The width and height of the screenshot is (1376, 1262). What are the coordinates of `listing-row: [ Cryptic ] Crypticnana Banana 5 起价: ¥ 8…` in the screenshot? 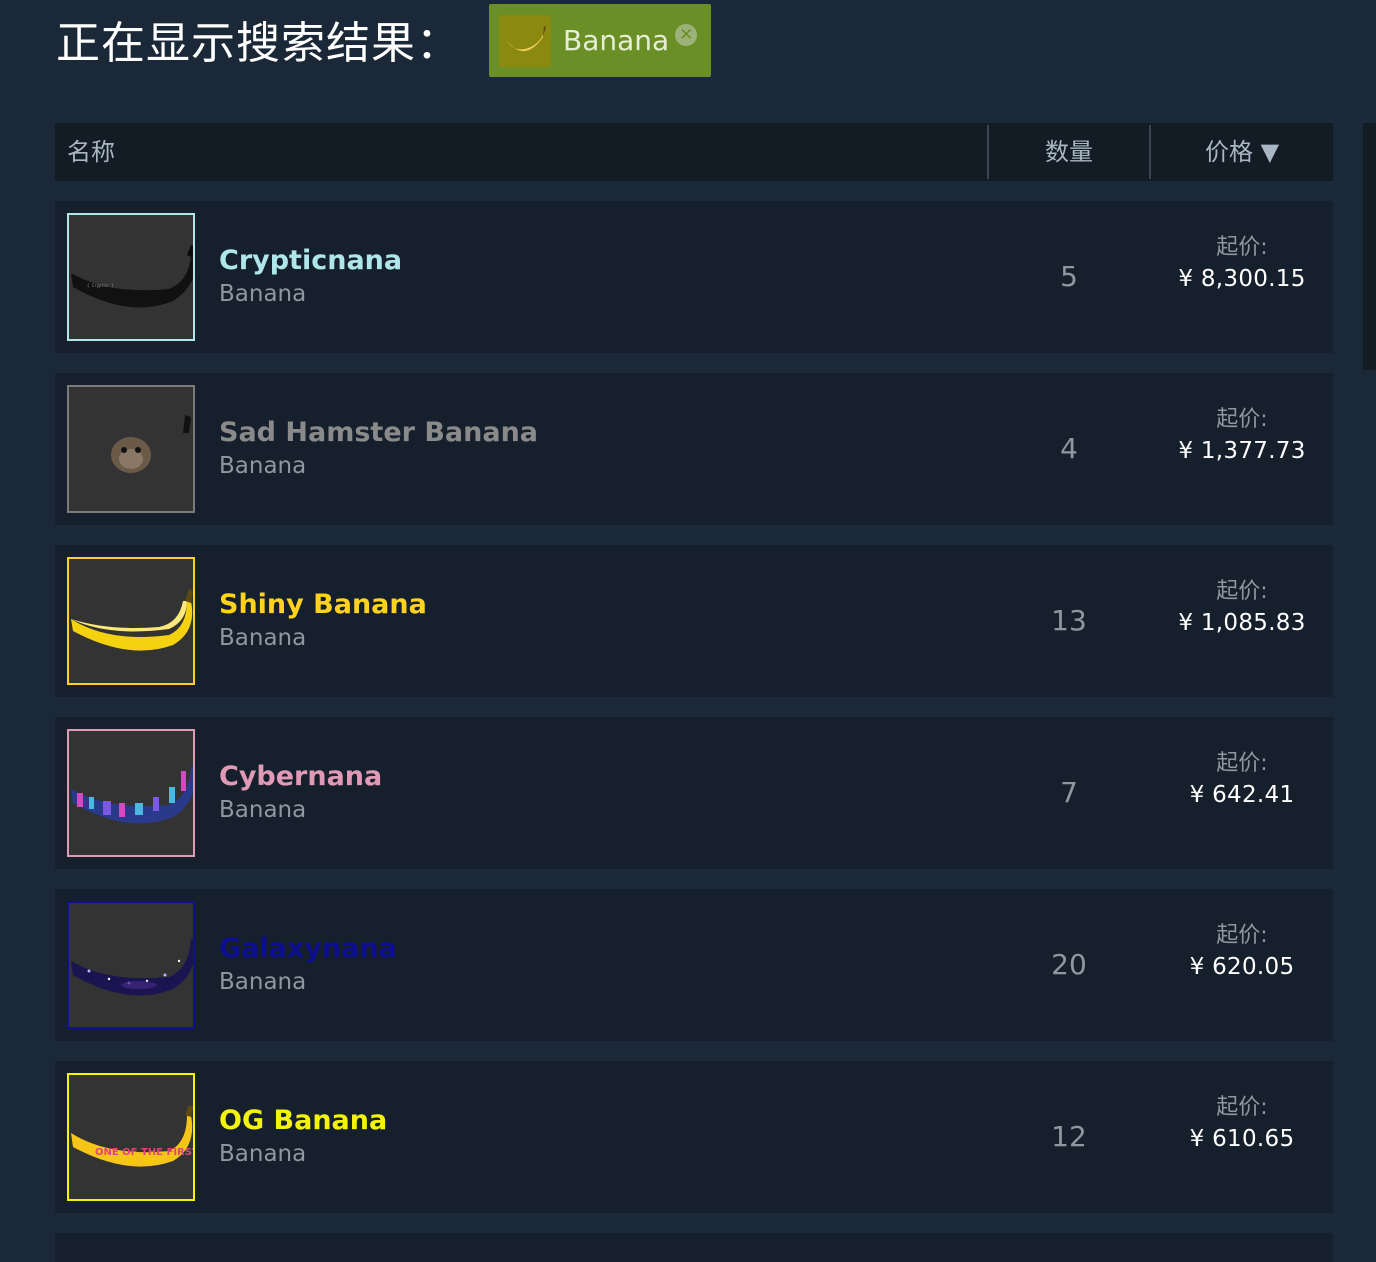 It's located at (694, 277).